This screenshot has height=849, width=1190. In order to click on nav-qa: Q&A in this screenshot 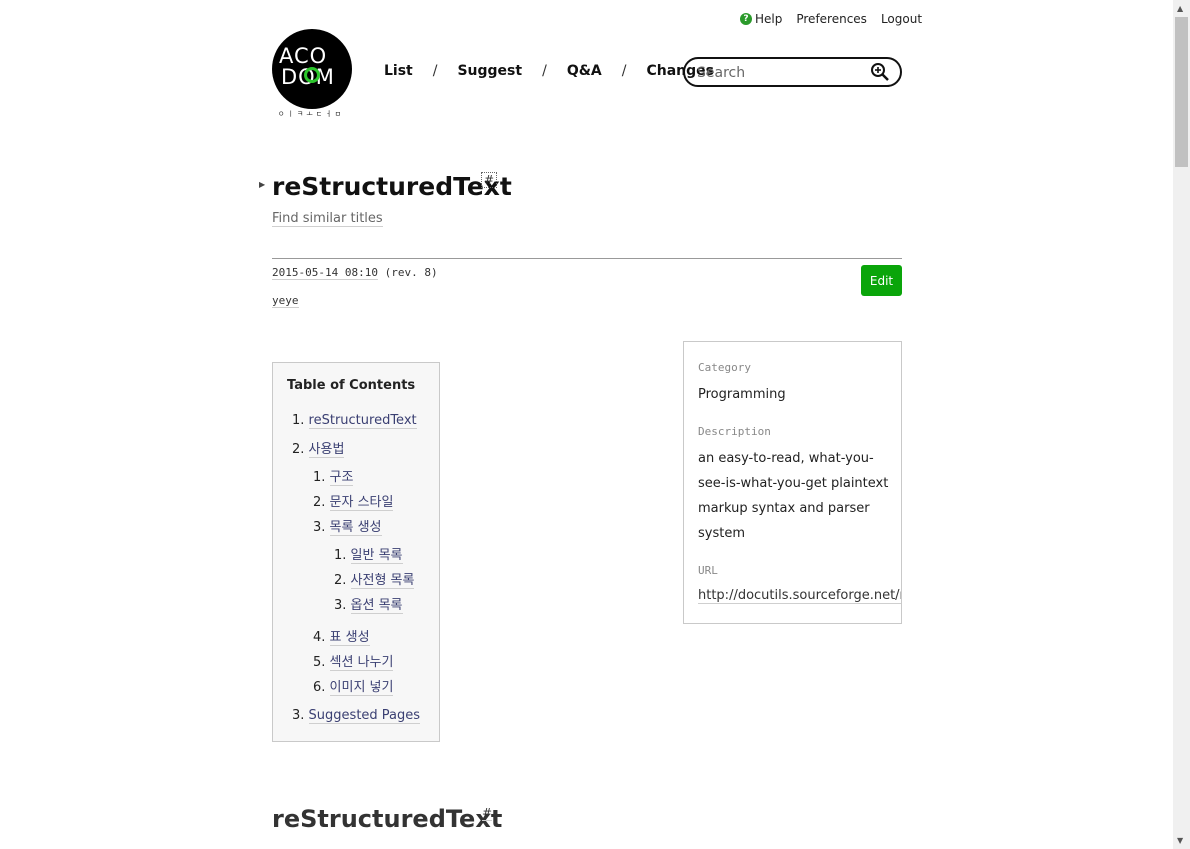, I will do `click(584, 71)`.